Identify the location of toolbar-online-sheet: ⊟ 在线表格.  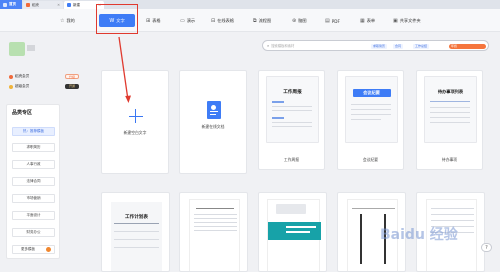
(222, 21).